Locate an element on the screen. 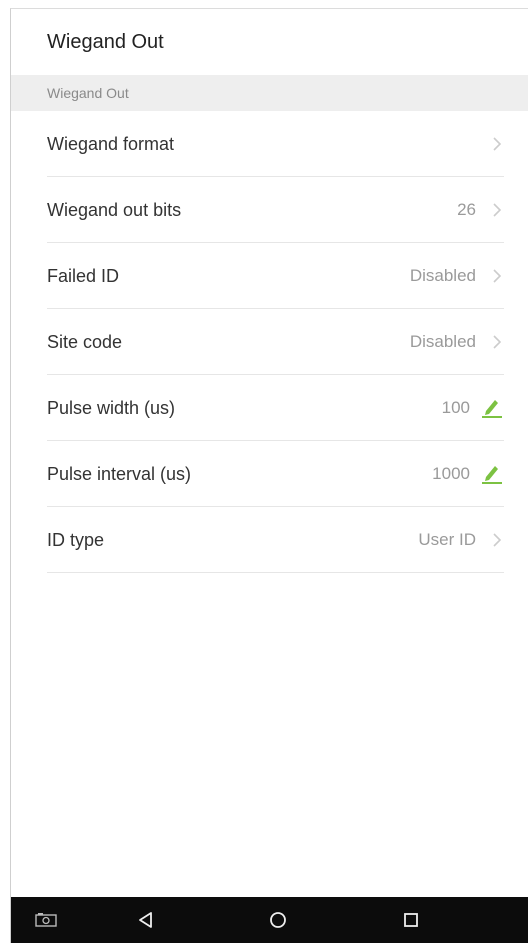 Image resolution: width=530 pixels, height=945 pixels. section-title: Wiegand Out is located at coordinates (88, 93).